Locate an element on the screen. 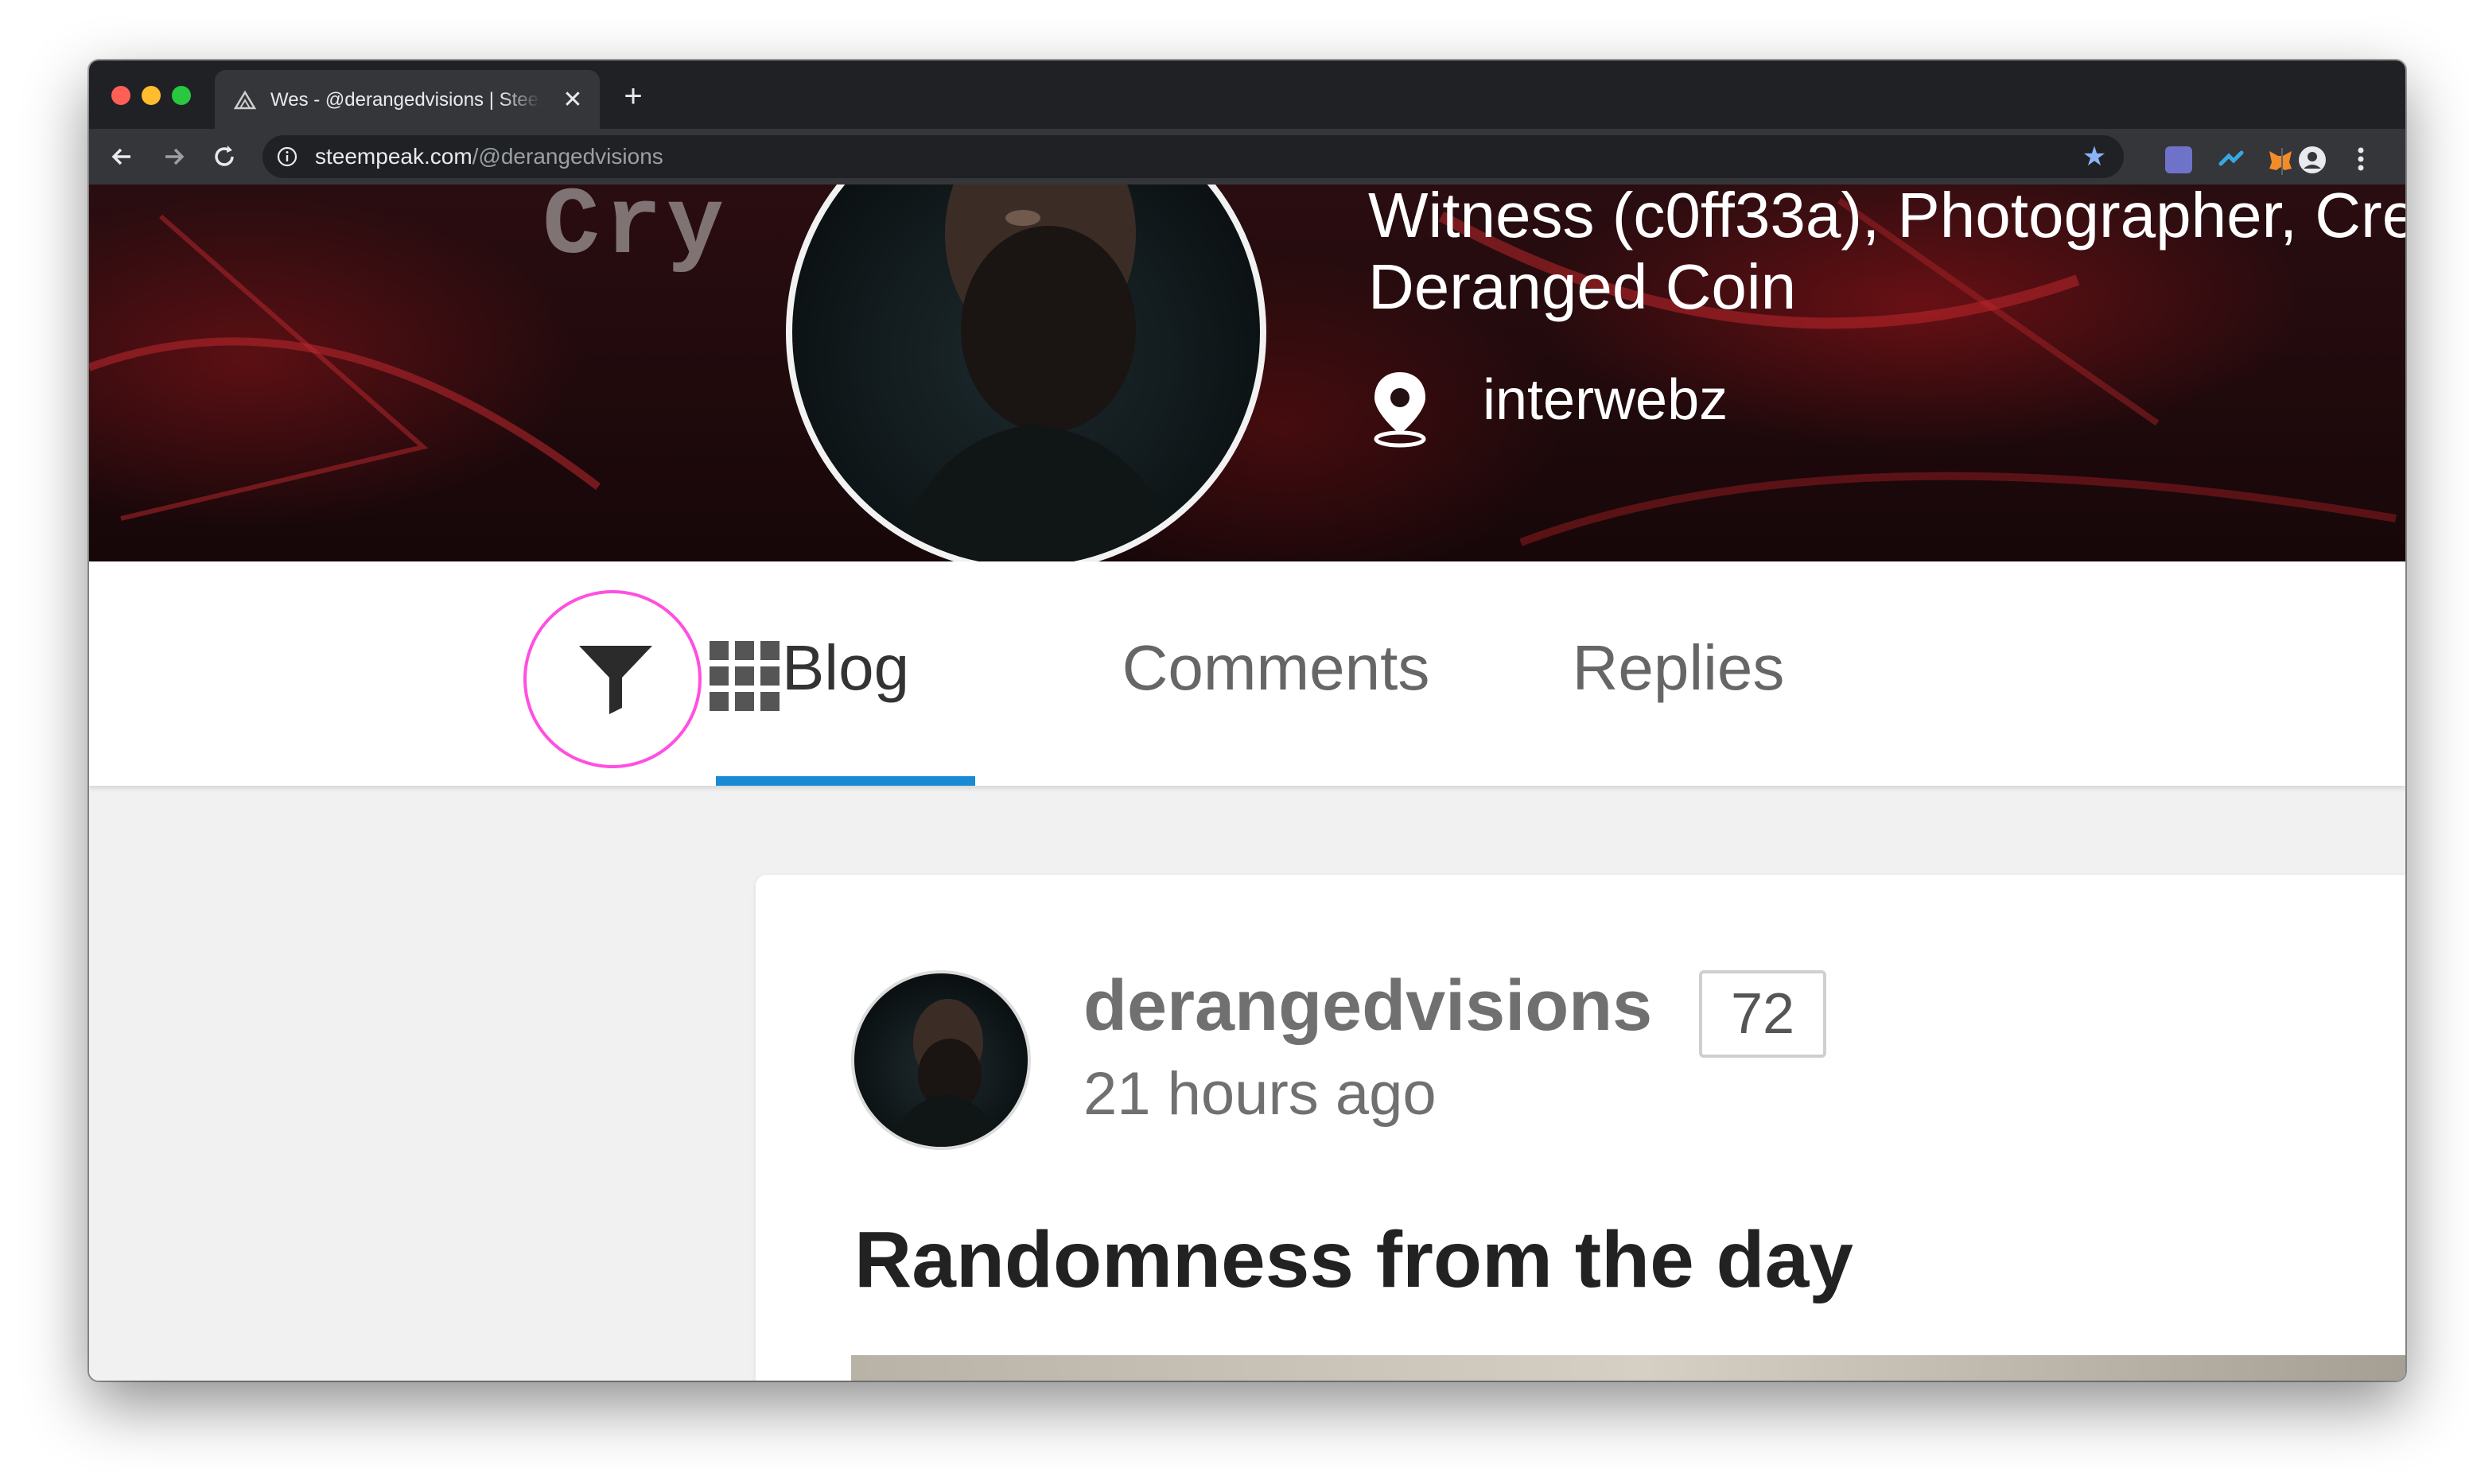 This screenshot has width=2469, height=1484. tab-title: Wes - @derangedvisions | Steem is located at coordinates (405, 100).